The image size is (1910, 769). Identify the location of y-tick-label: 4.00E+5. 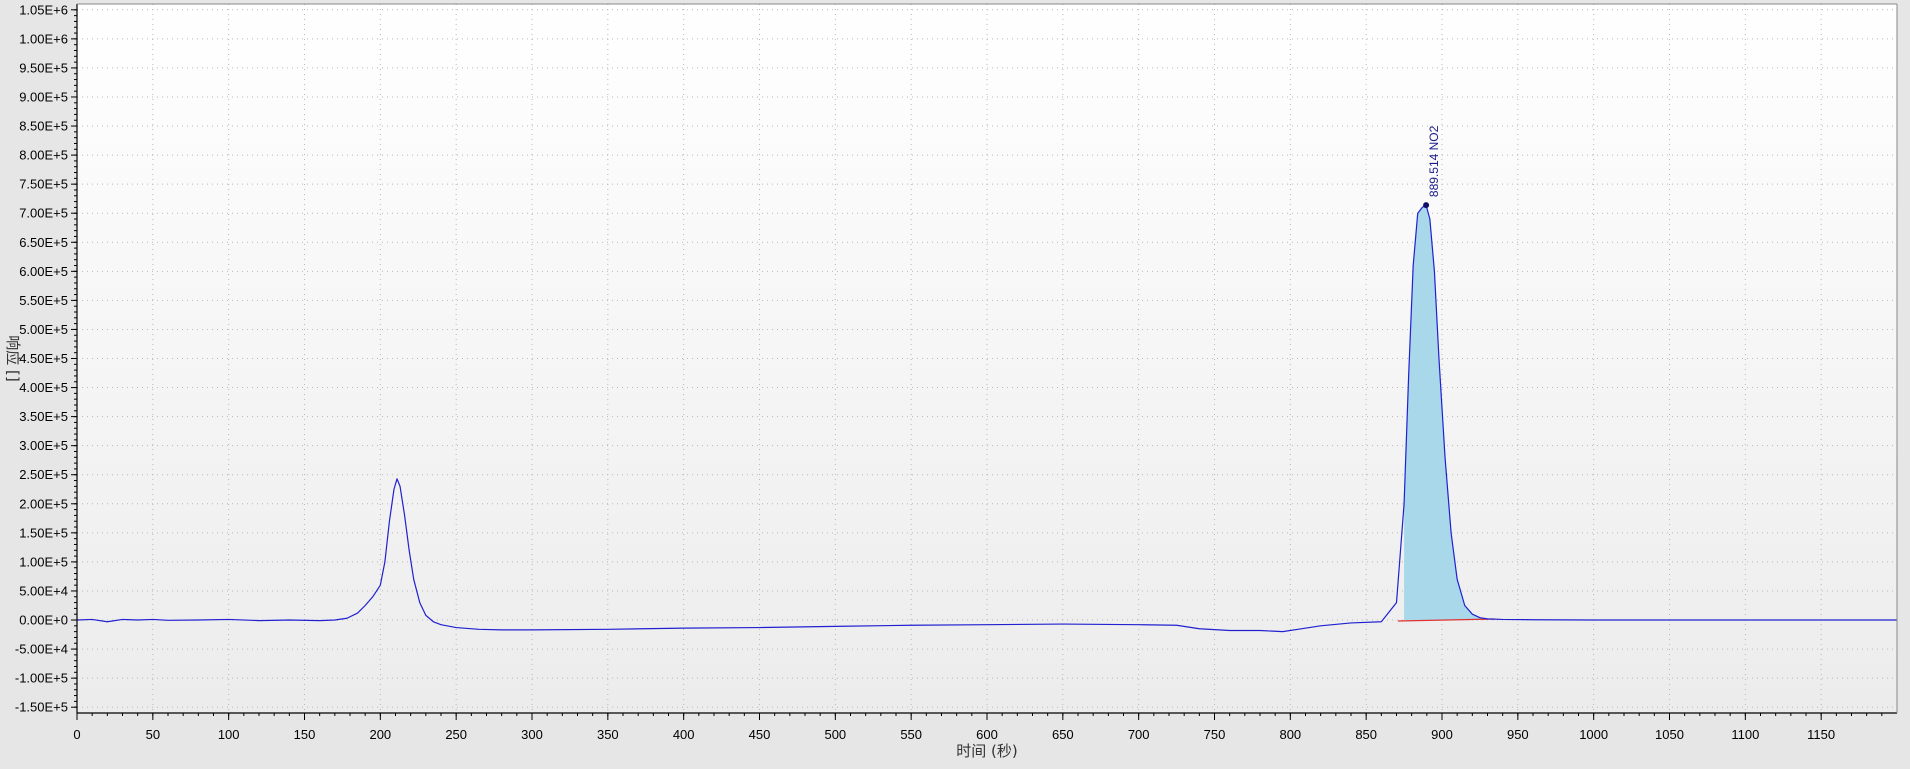
(43, 387).